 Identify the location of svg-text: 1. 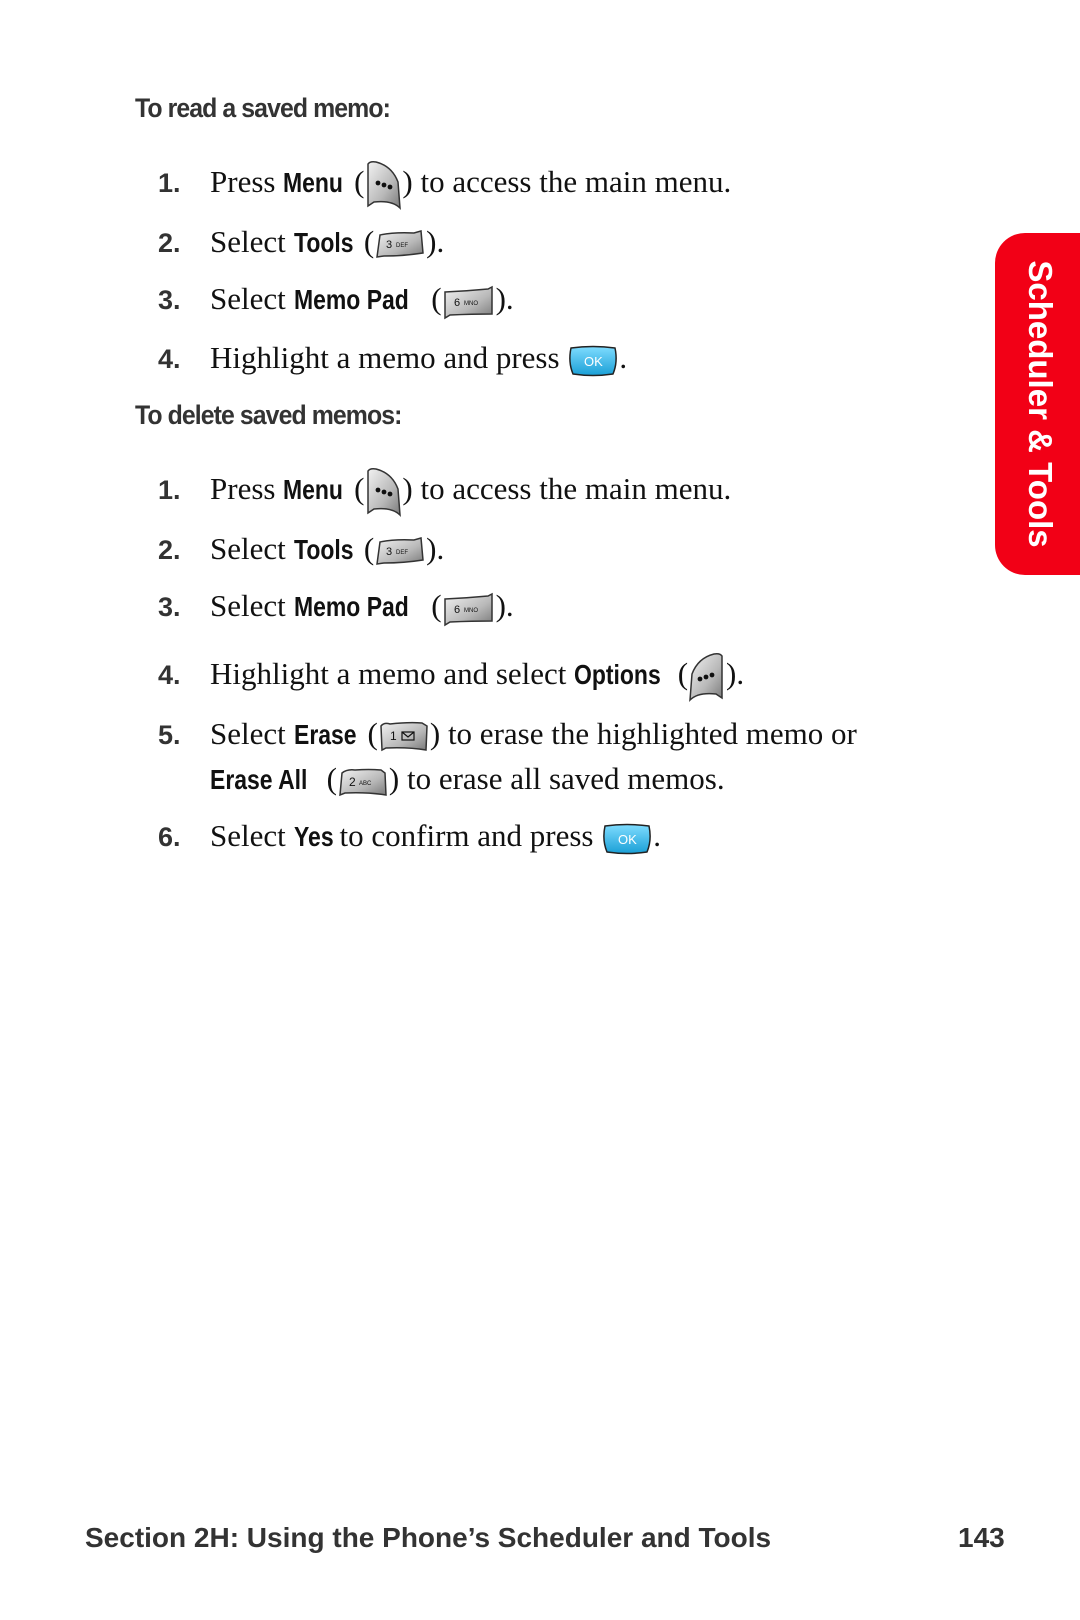
(393, 736).